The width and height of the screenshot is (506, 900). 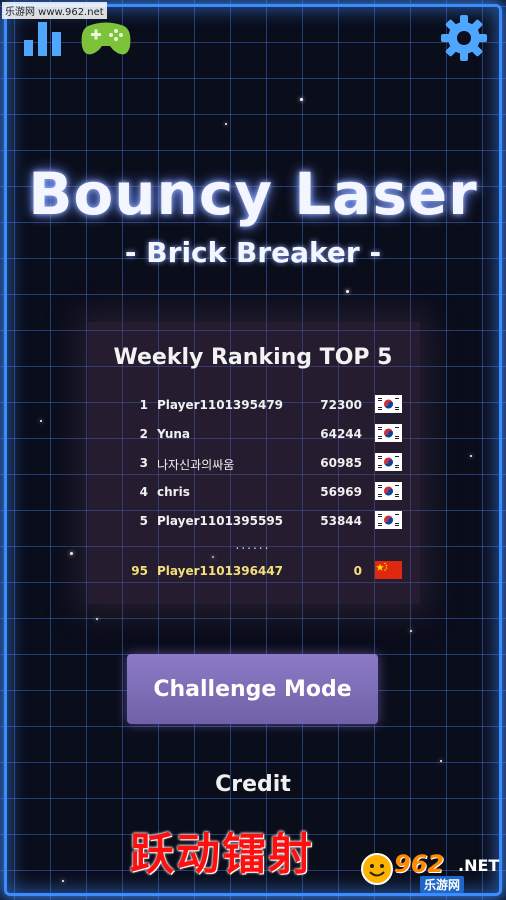 I want to click on rank-number: 4, so click(x=143, y=492).